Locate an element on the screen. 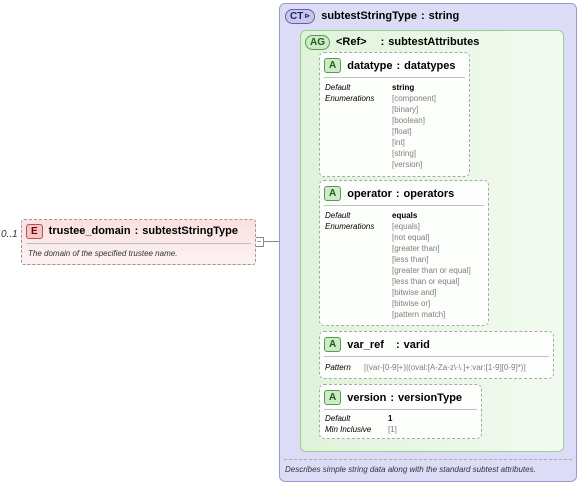 The width and height of the screenshot is (579, 485). enumeration-item: [int] is located at coordinates (398, 142).